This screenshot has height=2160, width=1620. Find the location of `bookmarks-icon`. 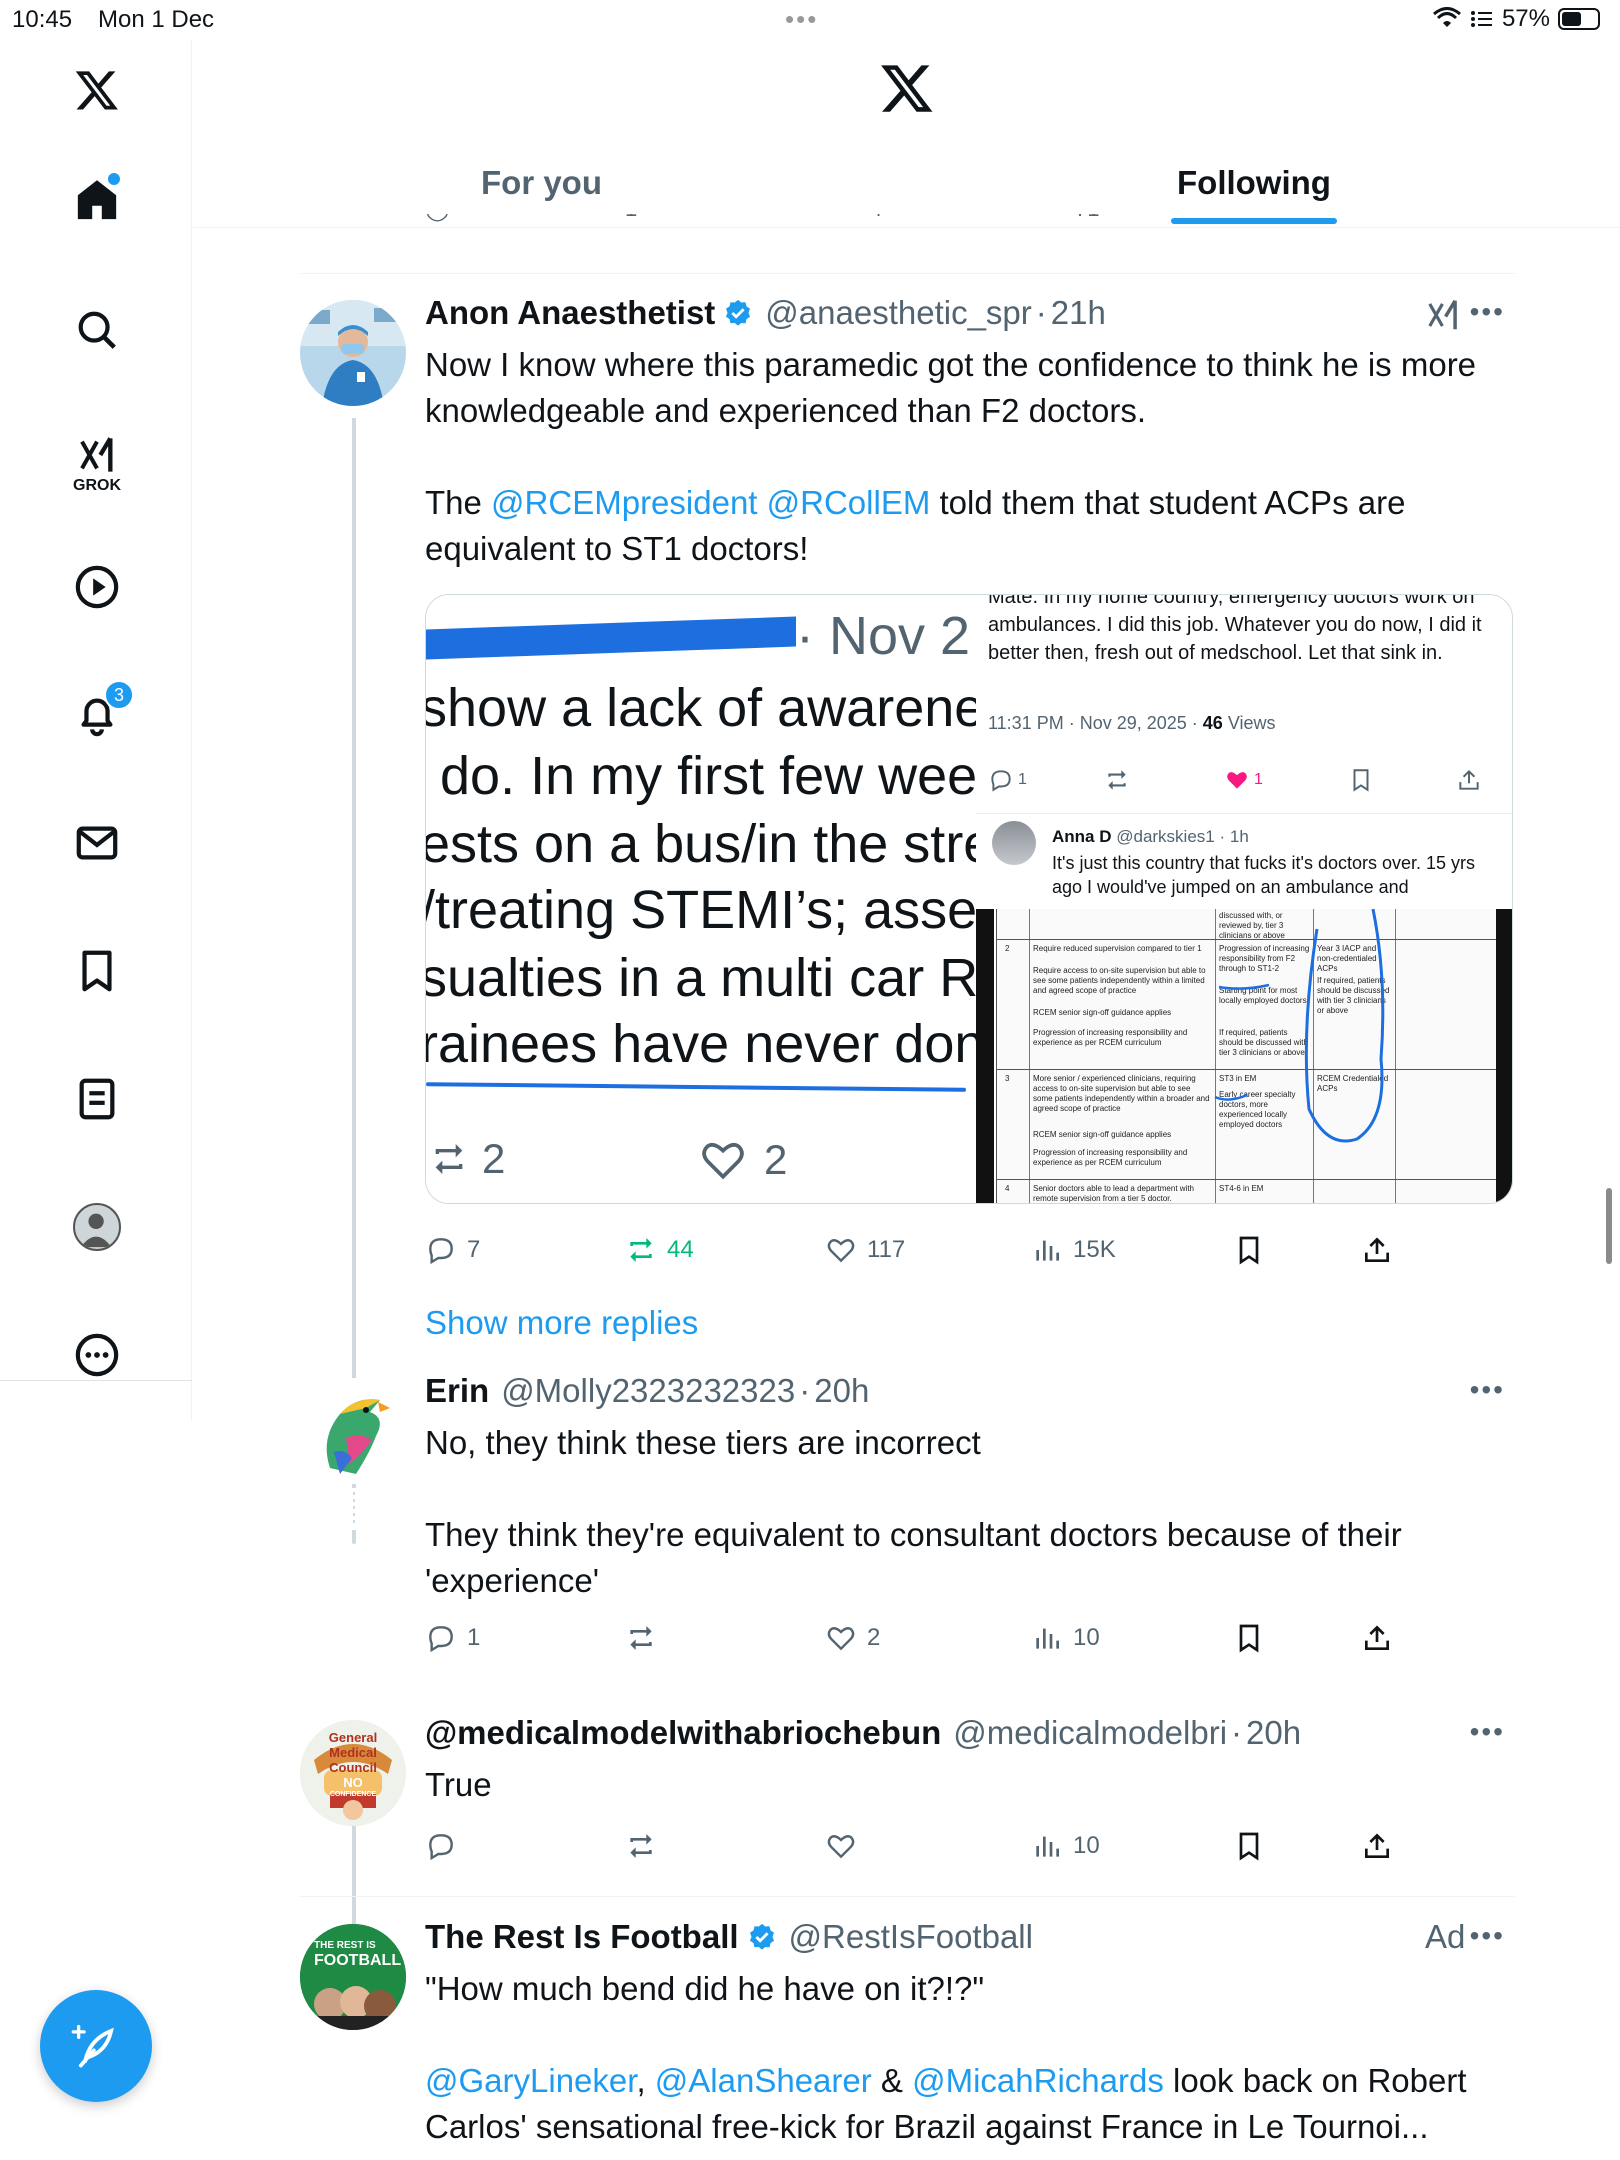

bookmarks-icon is located at coordinates (97, 971).